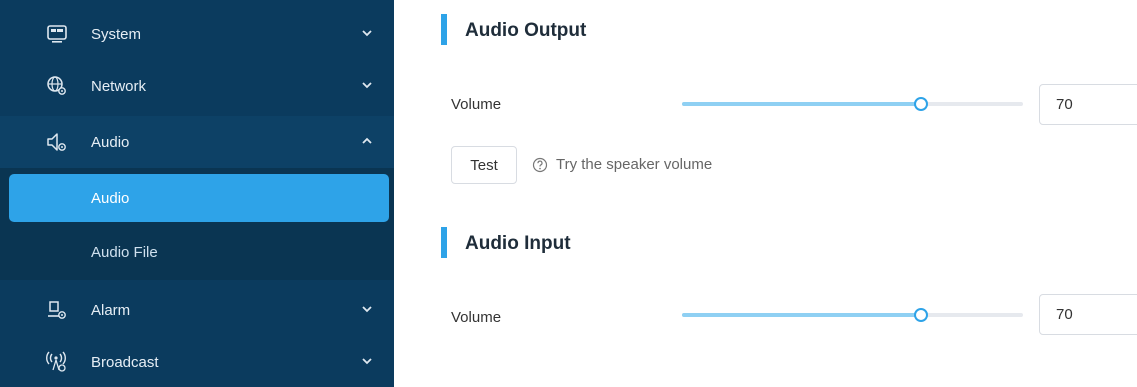  Describe the element at coordinates (57, 34) in the screenshot. I see `monitor-icon` at that location.